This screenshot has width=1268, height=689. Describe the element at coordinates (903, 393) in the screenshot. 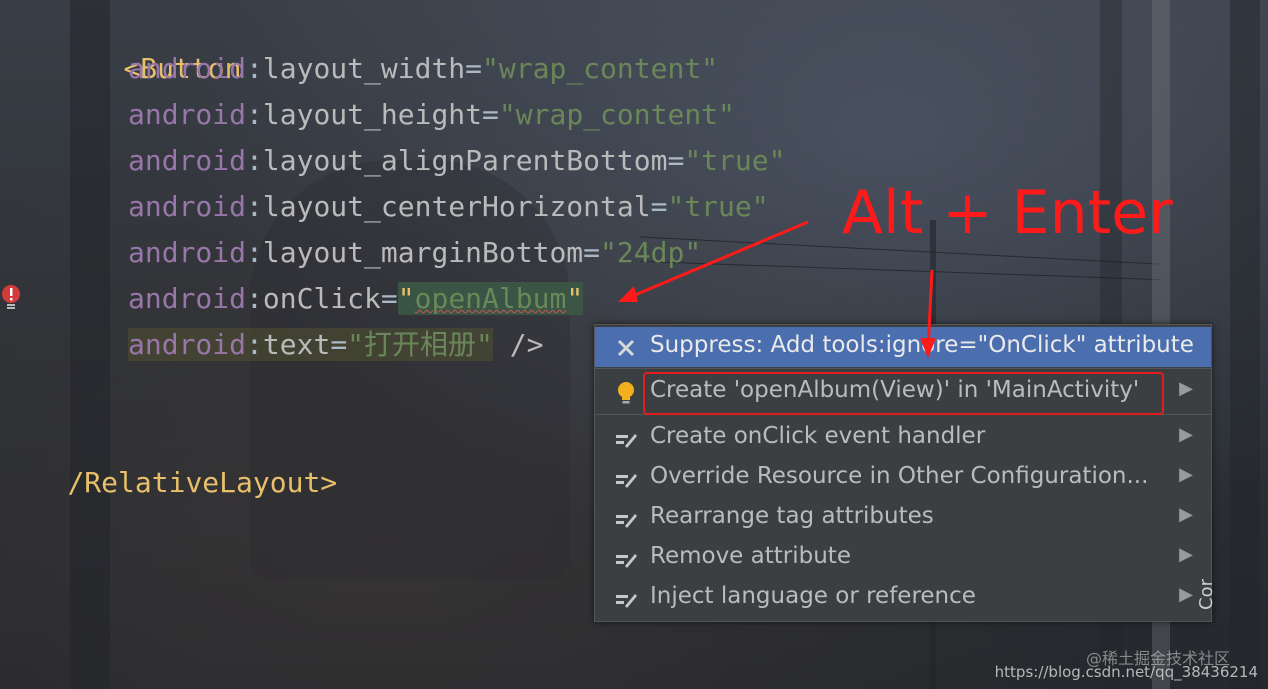

I see `annotation-highlight-box` at that location.